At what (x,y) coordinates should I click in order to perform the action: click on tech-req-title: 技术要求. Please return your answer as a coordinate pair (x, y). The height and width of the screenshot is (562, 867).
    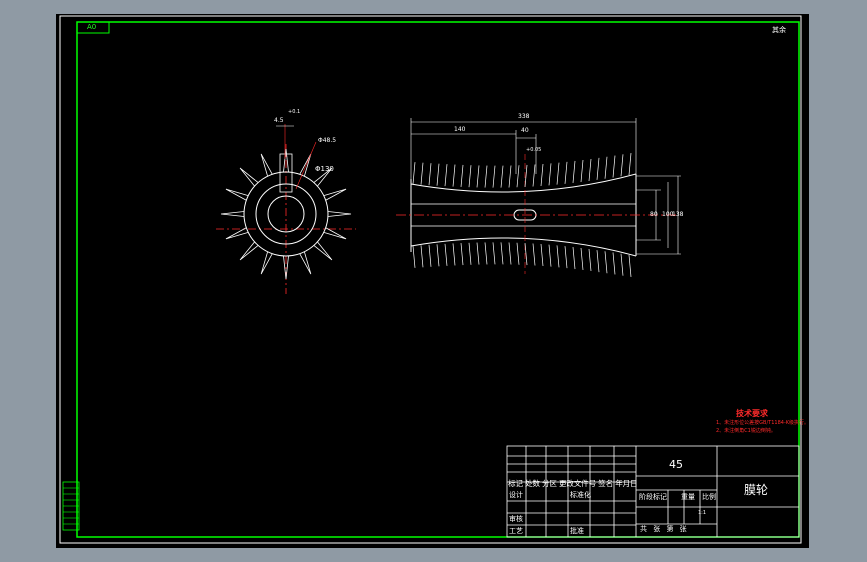
    Looking at the image, I should click on (752, 413).